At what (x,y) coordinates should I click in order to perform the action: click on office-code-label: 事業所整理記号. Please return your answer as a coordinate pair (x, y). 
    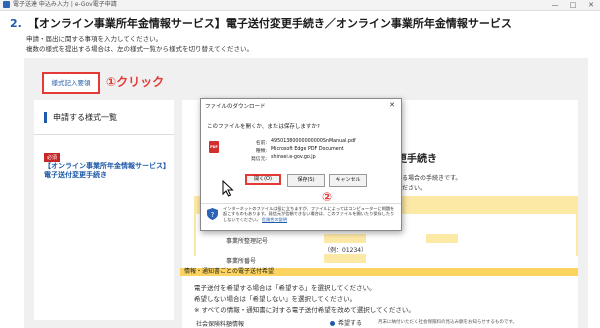
    Looking at the image, I should click on (247, 241).